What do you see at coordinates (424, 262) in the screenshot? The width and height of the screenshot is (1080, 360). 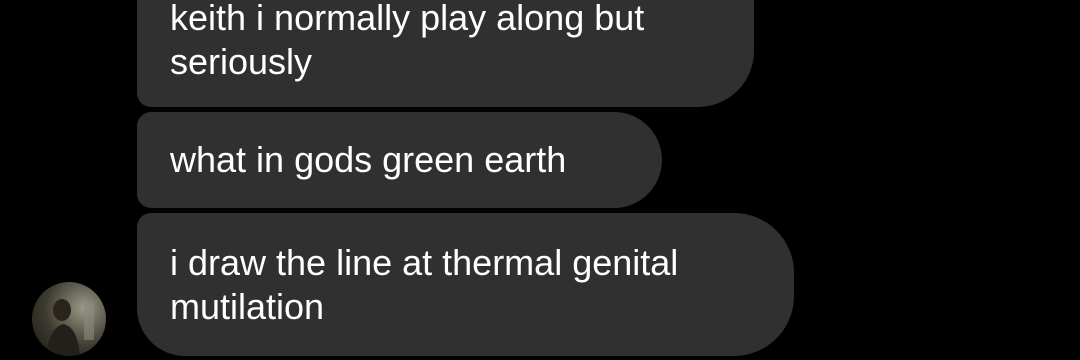 I see `message-text-line: i draw the line at thermal genital` at bounding box center [424, 262].